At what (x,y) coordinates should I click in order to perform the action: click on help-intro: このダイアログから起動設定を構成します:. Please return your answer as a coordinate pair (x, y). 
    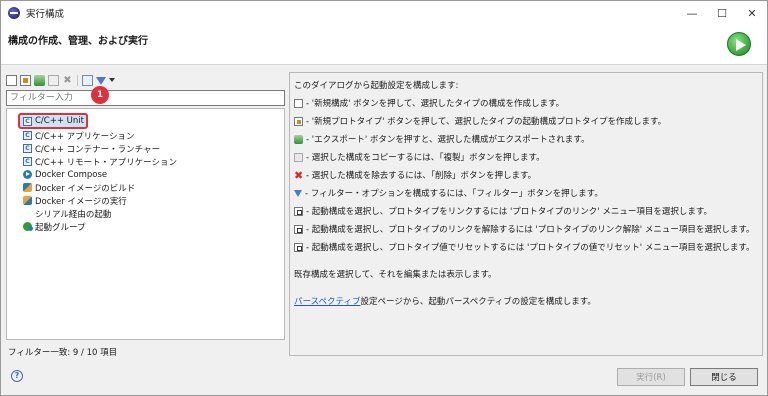
    Looking at the image, I should click on (376, 85).